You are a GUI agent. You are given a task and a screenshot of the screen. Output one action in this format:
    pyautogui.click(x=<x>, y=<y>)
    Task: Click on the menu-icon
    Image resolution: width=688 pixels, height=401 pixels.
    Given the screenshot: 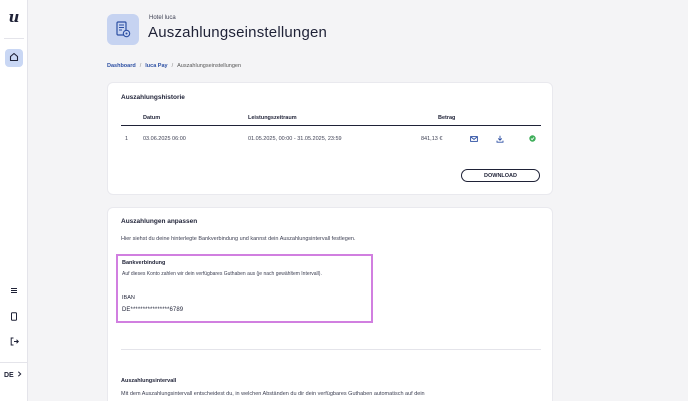 What is the action you would take?
    pyautogui.click(x=14, y=290)
    